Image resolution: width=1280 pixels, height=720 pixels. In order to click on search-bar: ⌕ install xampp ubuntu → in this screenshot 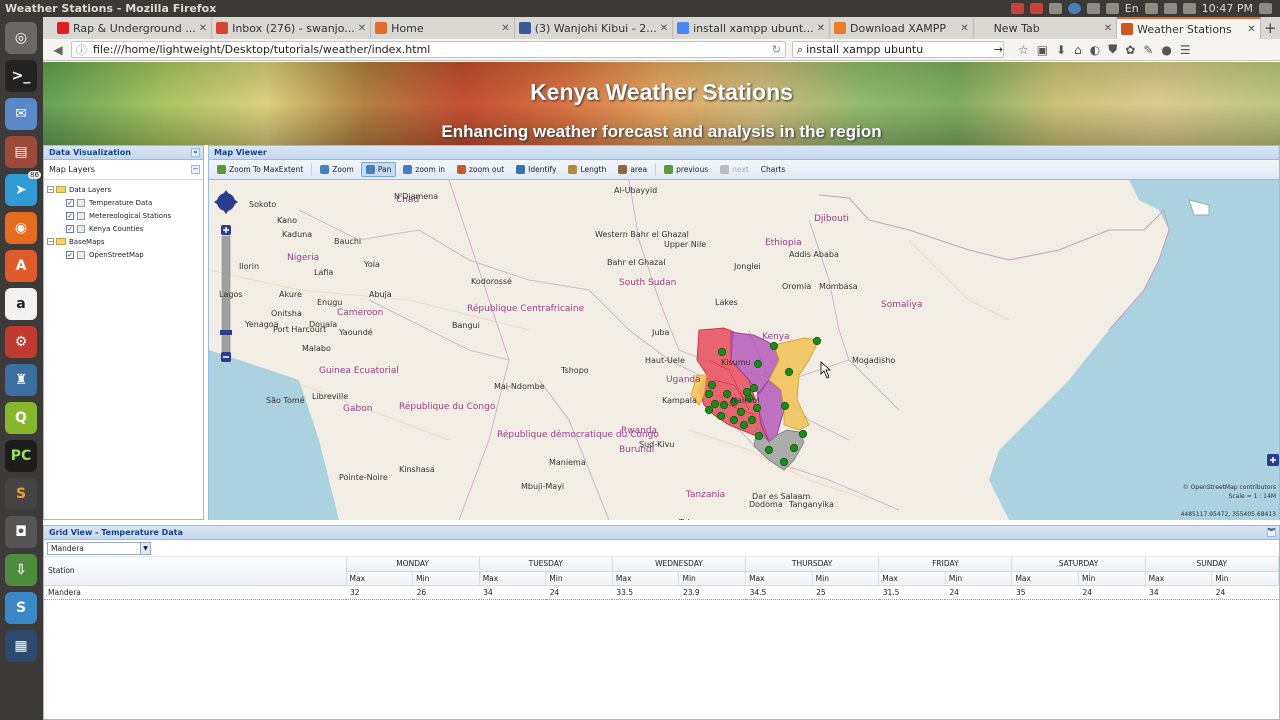, I will do `click(898, 49)`.